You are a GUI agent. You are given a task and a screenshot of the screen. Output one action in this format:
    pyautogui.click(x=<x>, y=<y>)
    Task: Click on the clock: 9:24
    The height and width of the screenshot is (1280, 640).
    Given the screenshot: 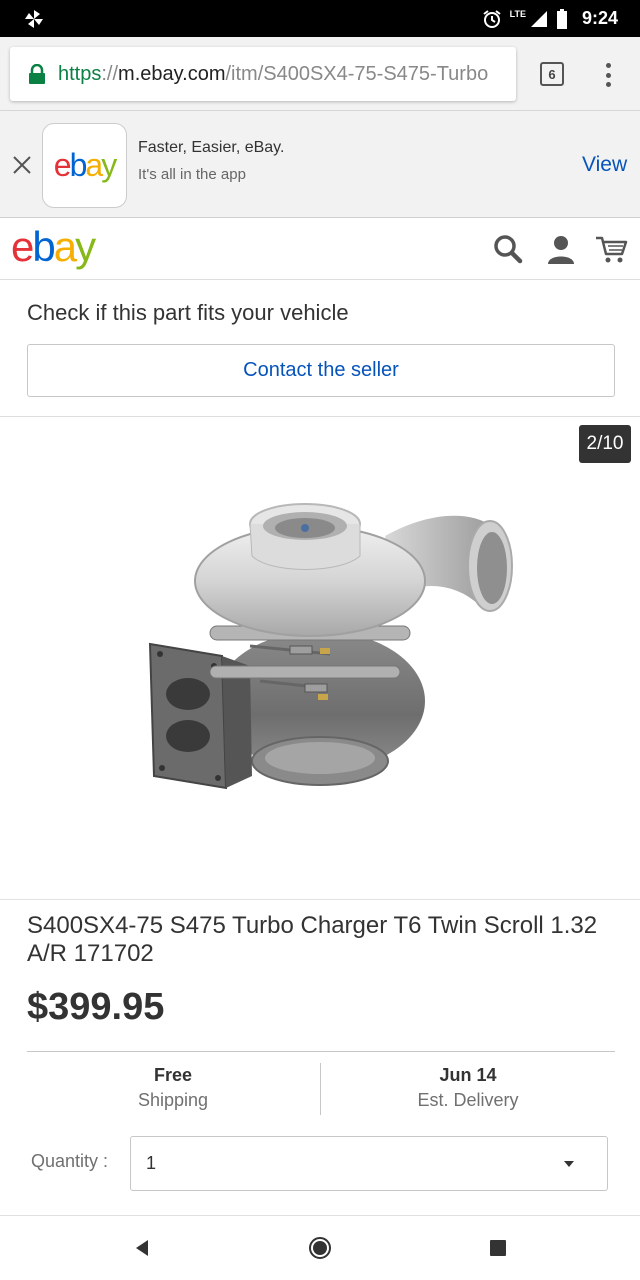 What is the action you would take?
    pyautogui.click(x=599, y=18)
    